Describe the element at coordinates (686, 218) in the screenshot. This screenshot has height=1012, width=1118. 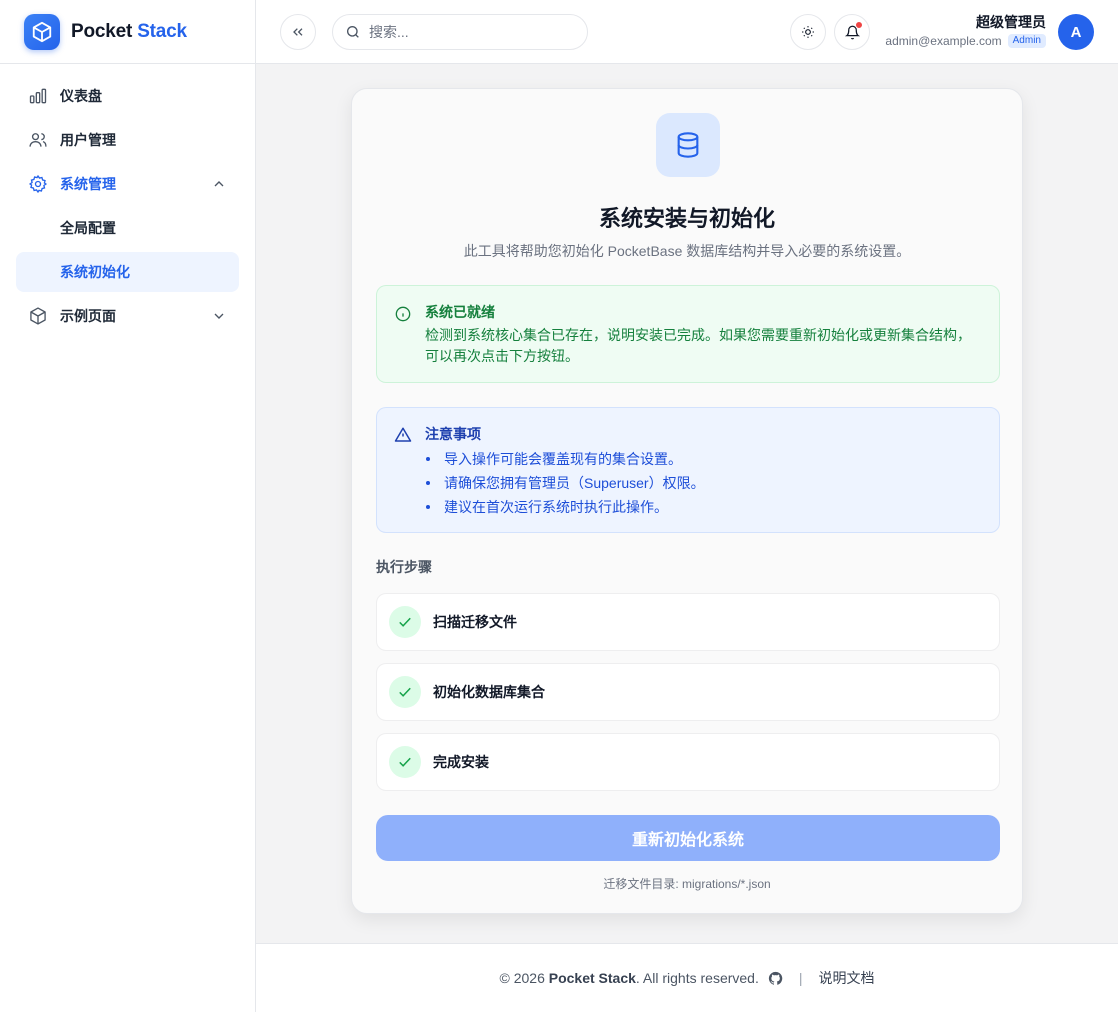
I see `page-title: 系统安装与初始化` at that location.